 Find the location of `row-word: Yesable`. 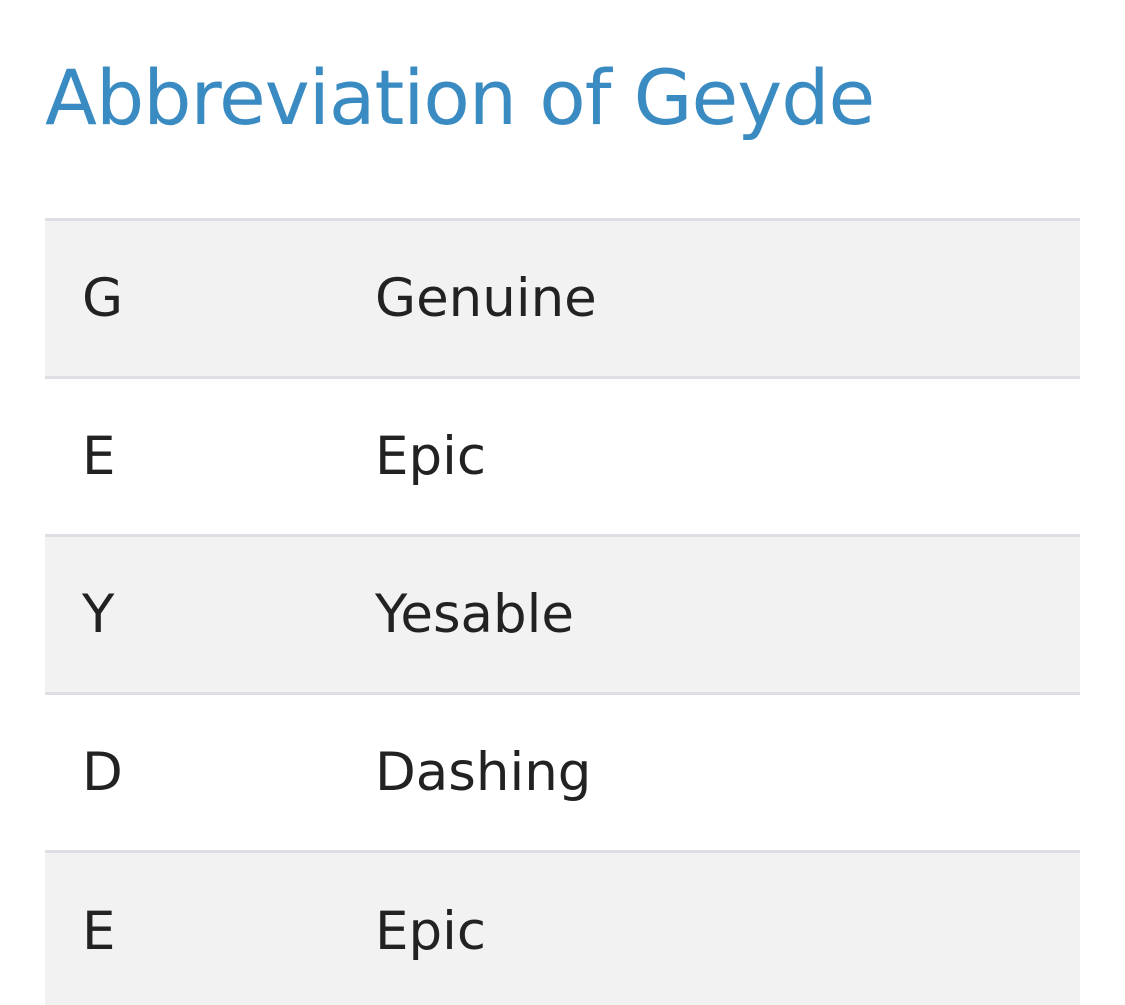

row-word: Yesable is located at coordinates (727, 614).